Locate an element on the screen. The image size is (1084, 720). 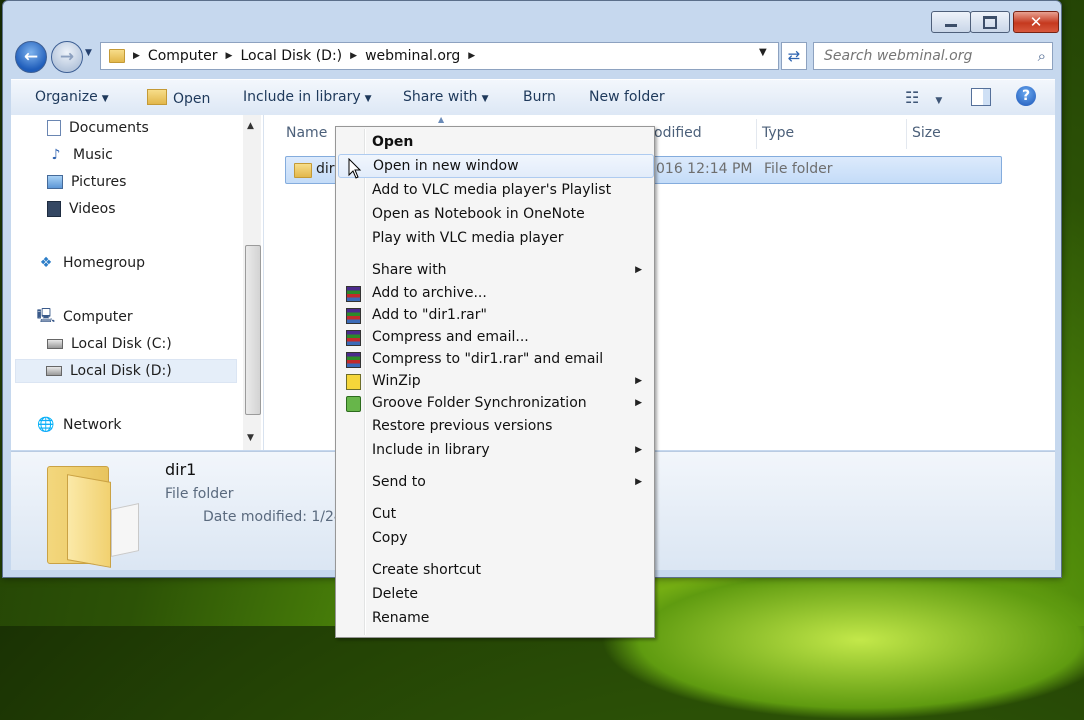
address-history-dropdown: ▼ is located at coordinates (763, 52).